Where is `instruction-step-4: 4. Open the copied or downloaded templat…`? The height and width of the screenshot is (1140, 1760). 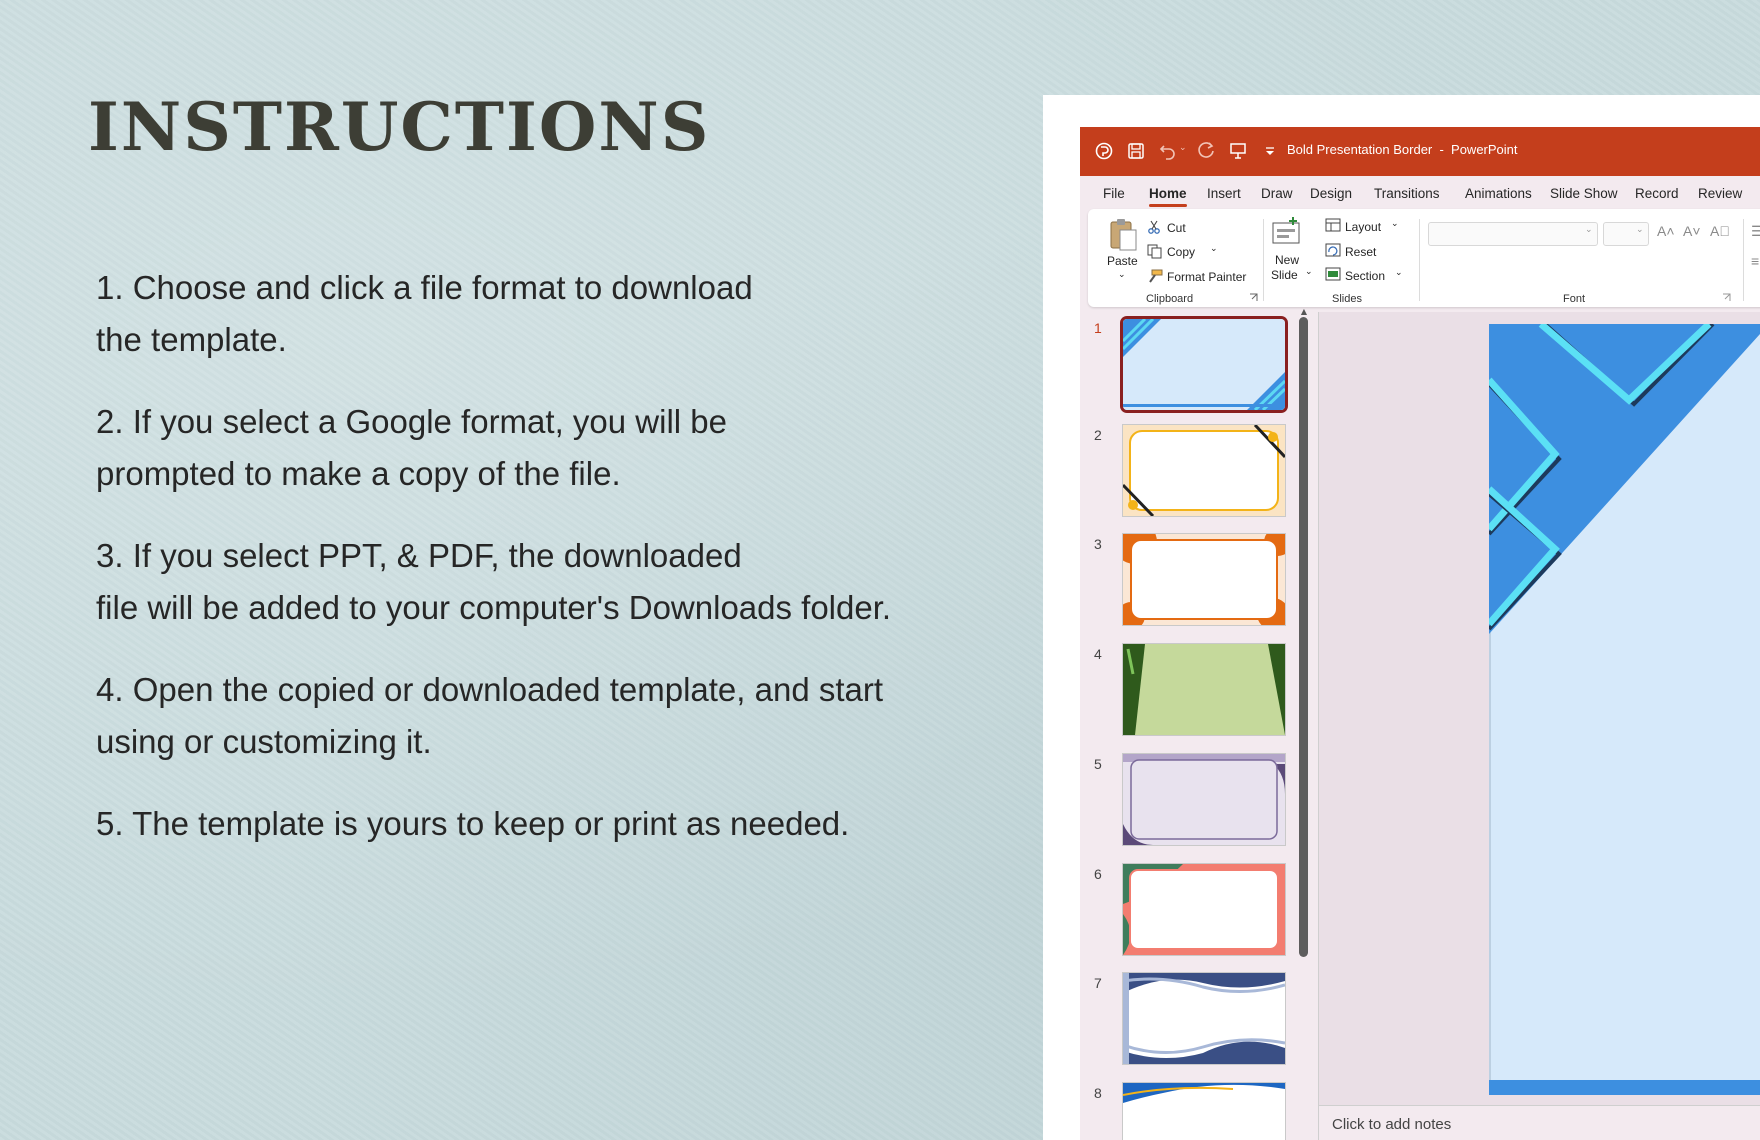 instruction-step-4: 4. Open the copied or downloaded templat… is located at coordinates (490, 715).